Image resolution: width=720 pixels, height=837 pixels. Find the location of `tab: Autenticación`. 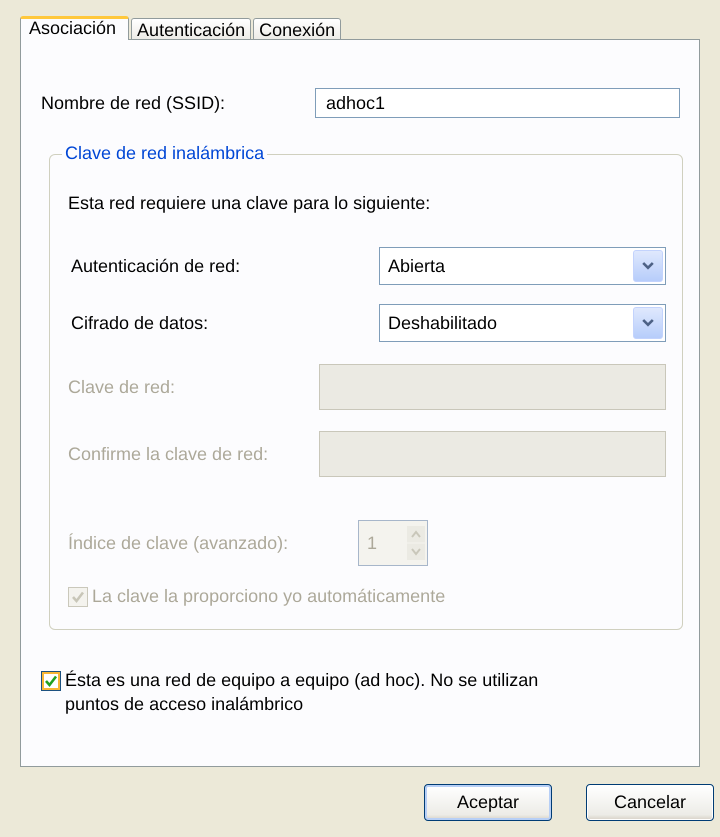

tab: Autenticación is located at coordinates (191, 28).